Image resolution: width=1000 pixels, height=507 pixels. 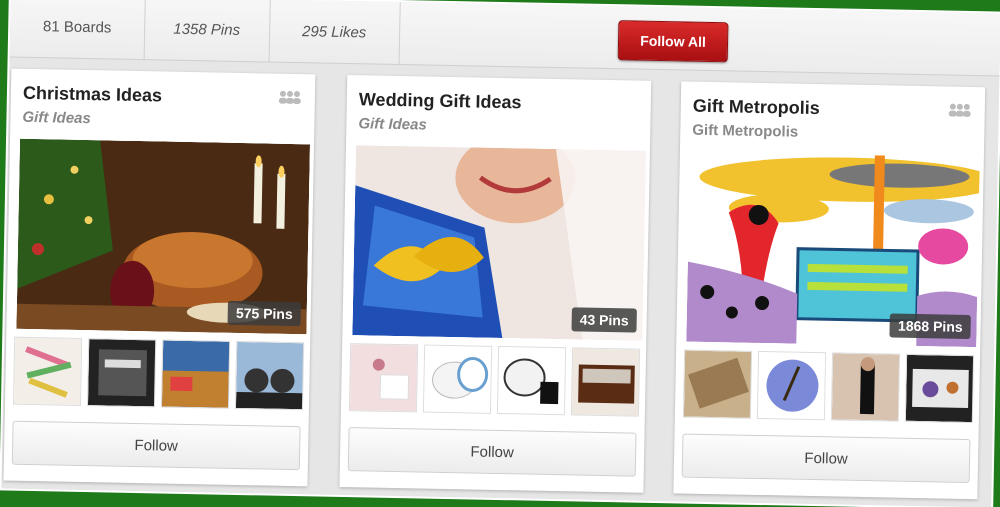 What do you see at coordinates (745, 131) in the screenshot?
I see `board-category: Gift Metropolis` at bounding box center [745, 131].